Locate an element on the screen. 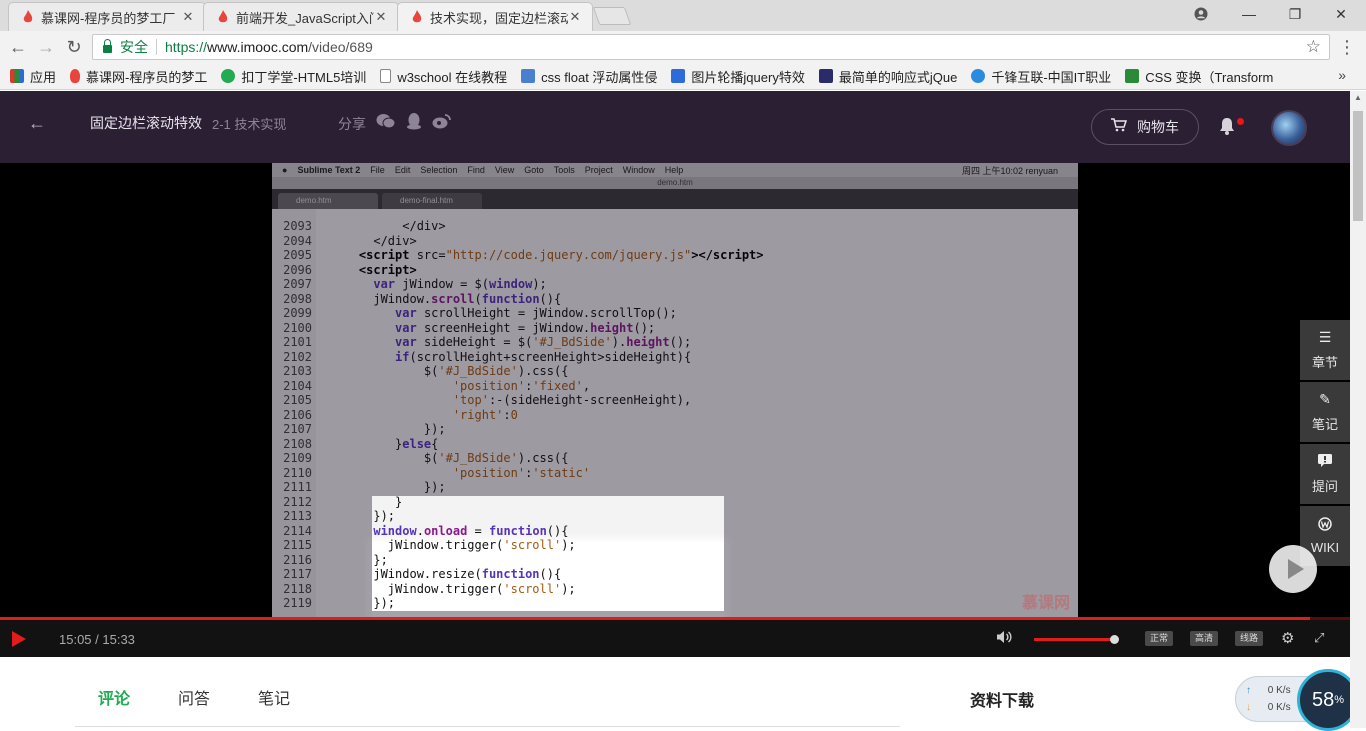  player-side-panel: ☰ 章节 ✎ 笔记 提问 WIKI is located at coordinates (1325, 444).